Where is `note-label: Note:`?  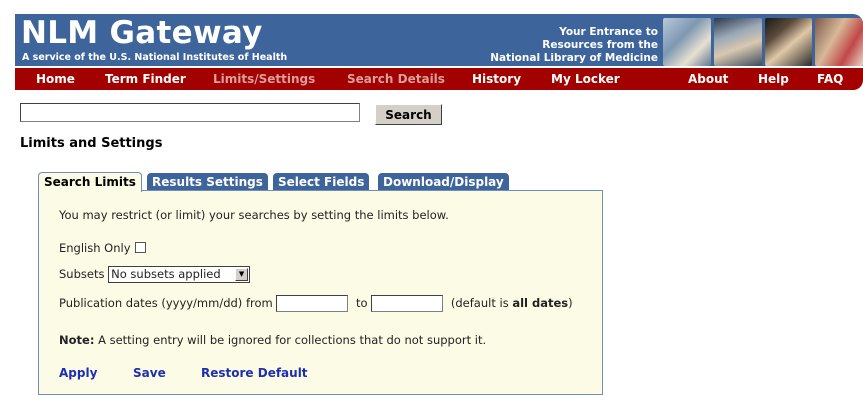 note-label: Note: is located at coordinates (77, 340).